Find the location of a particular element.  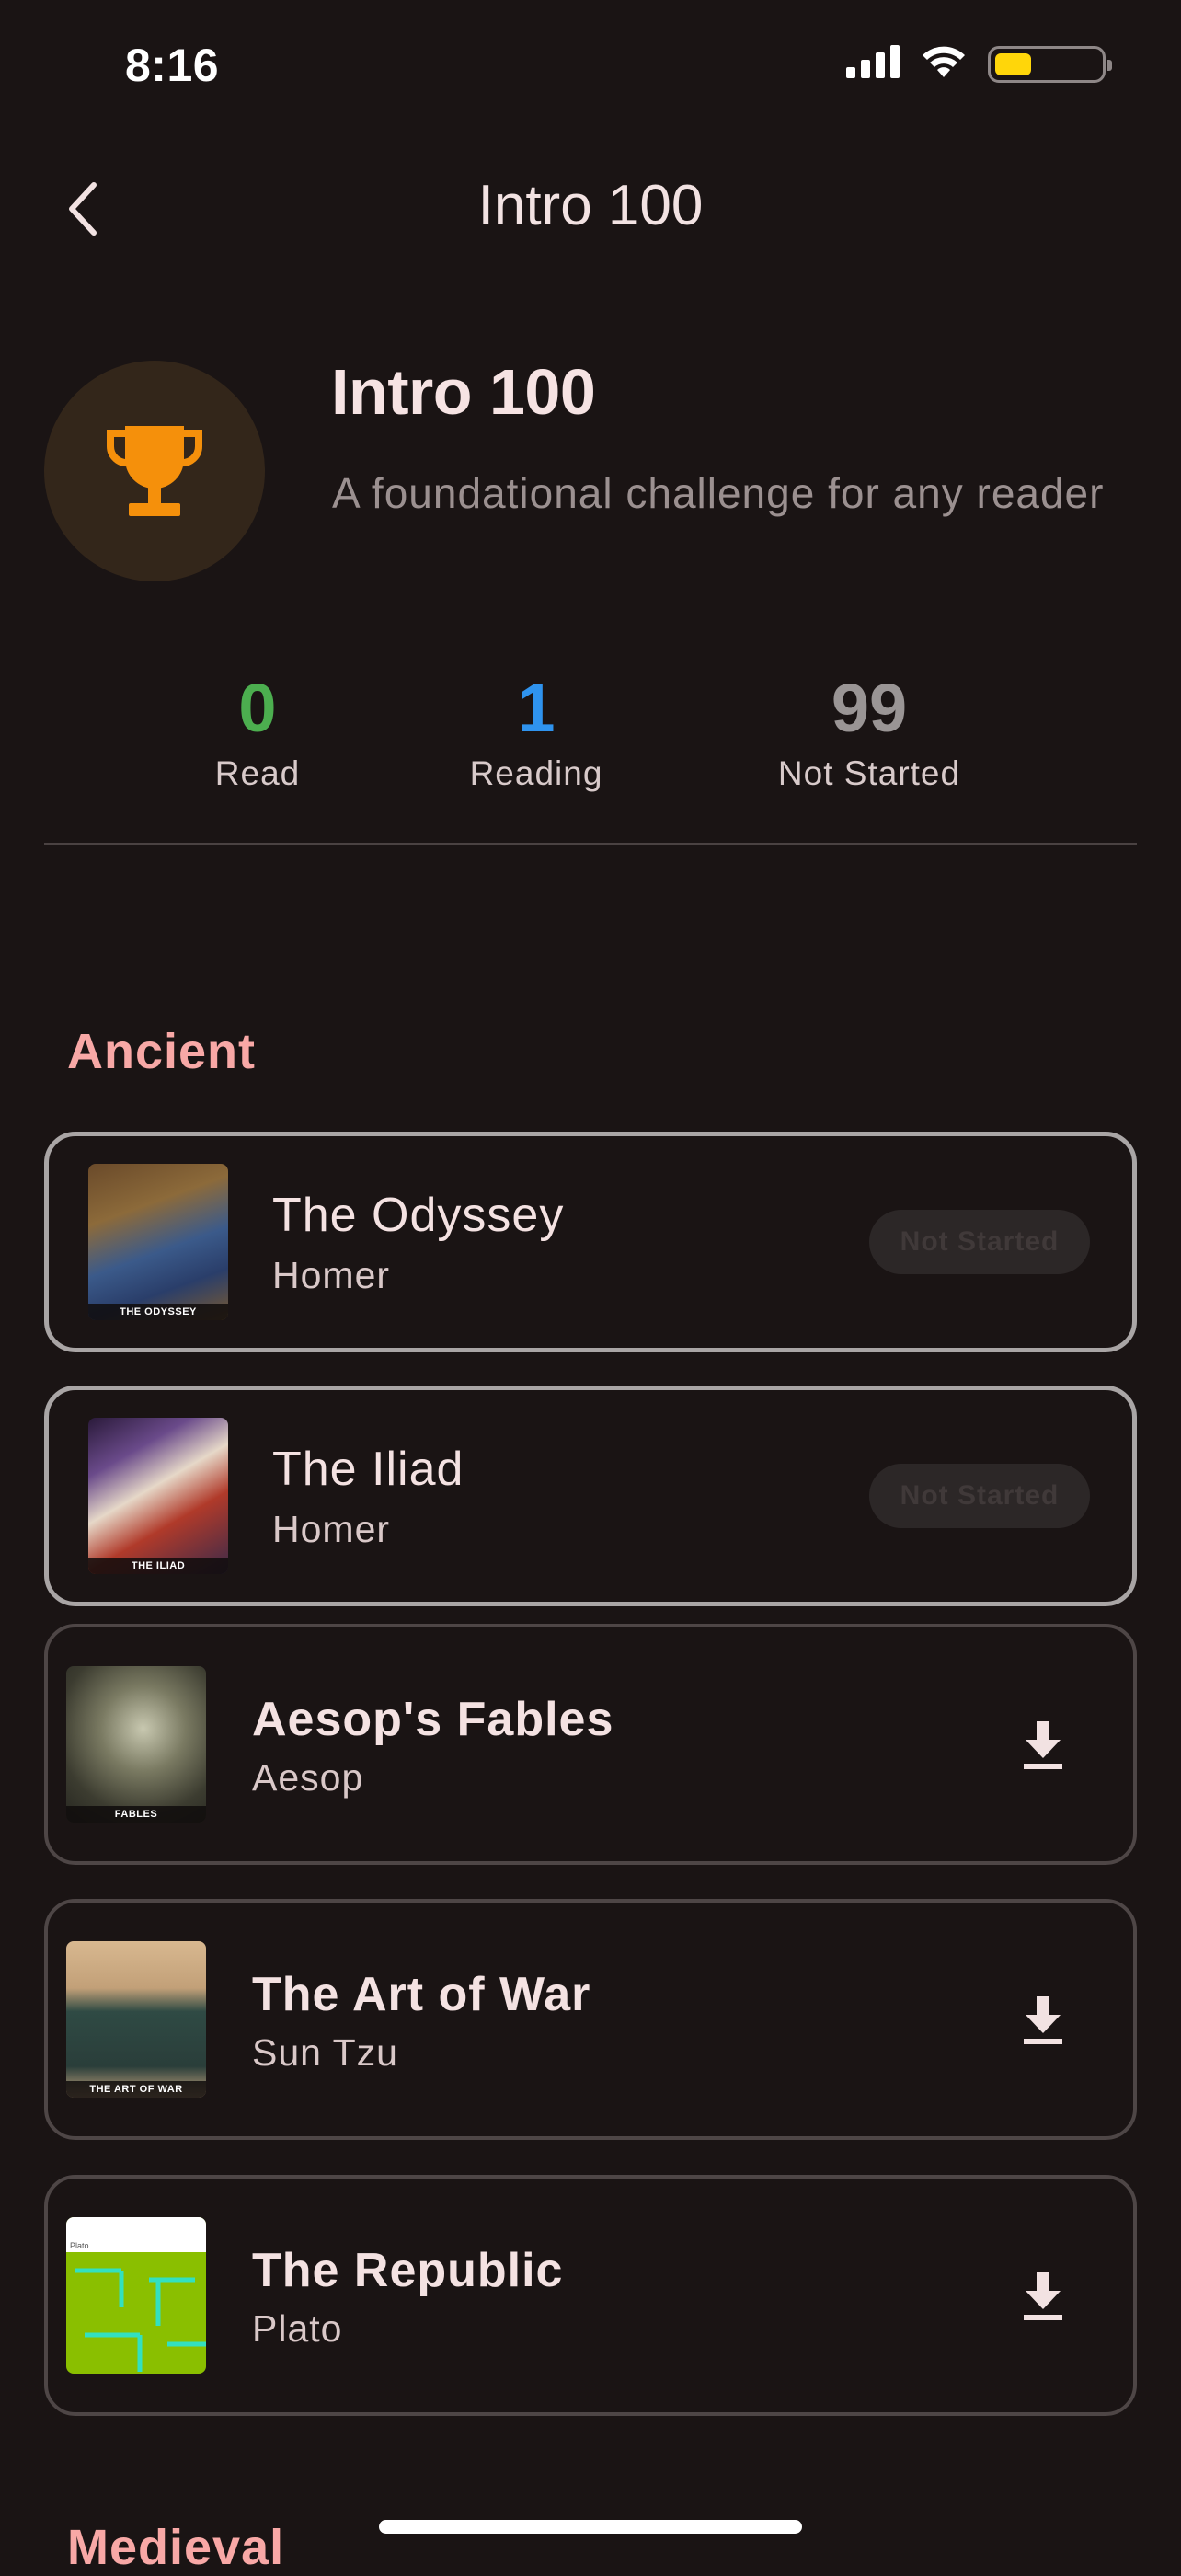

stat-not-started: 99 Not Started is located at coordinates (869, 728).